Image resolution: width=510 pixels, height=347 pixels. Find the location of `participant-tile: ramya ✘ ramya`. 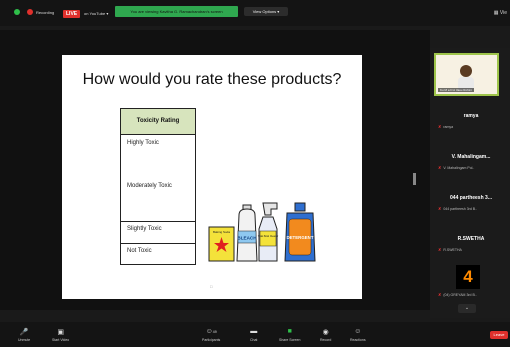

participant-tile: ramya ✘ ramya is located at coordinates (471, 121).